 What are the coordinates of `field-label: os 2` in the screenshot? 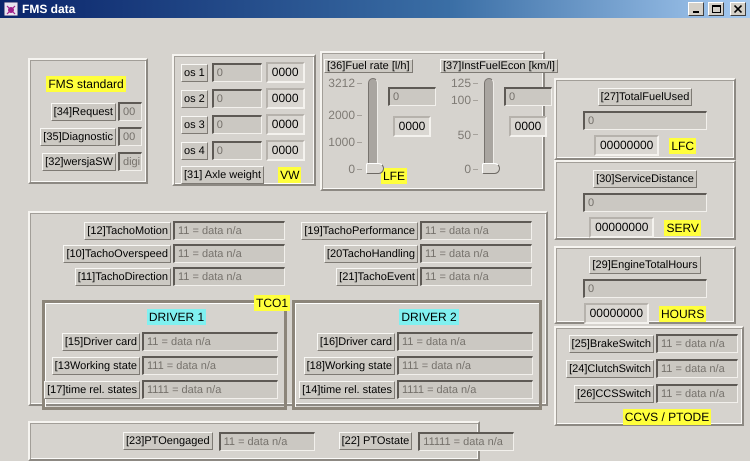 It's located at (194, 99).